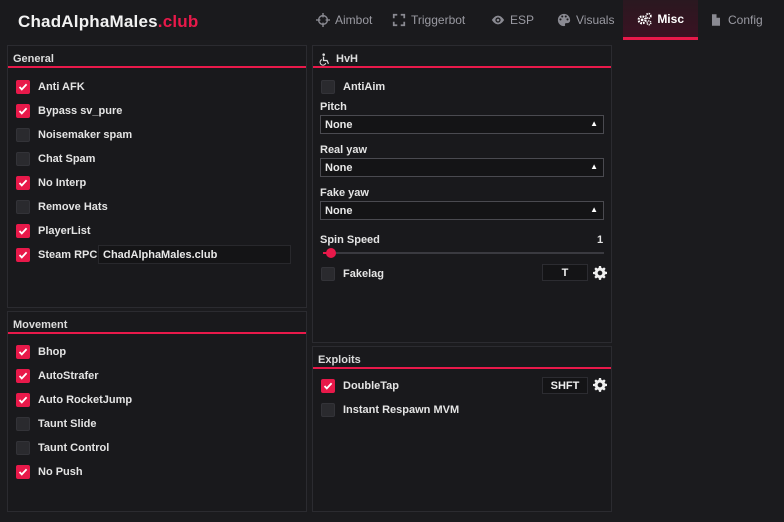 The height and width of the screenshot is (522, 784). Describe the element at coordinates (438, 20) in the screenshot. I see `tab-label: Triggerbot` at that location.